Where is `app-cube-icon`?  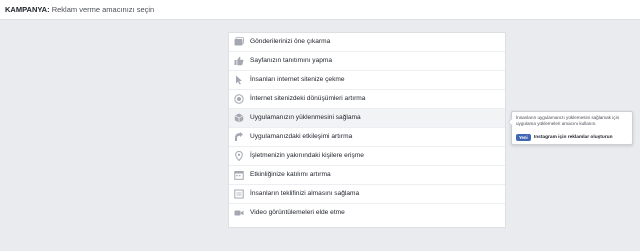
app-cube-icon is located at coordinates (239, 118).